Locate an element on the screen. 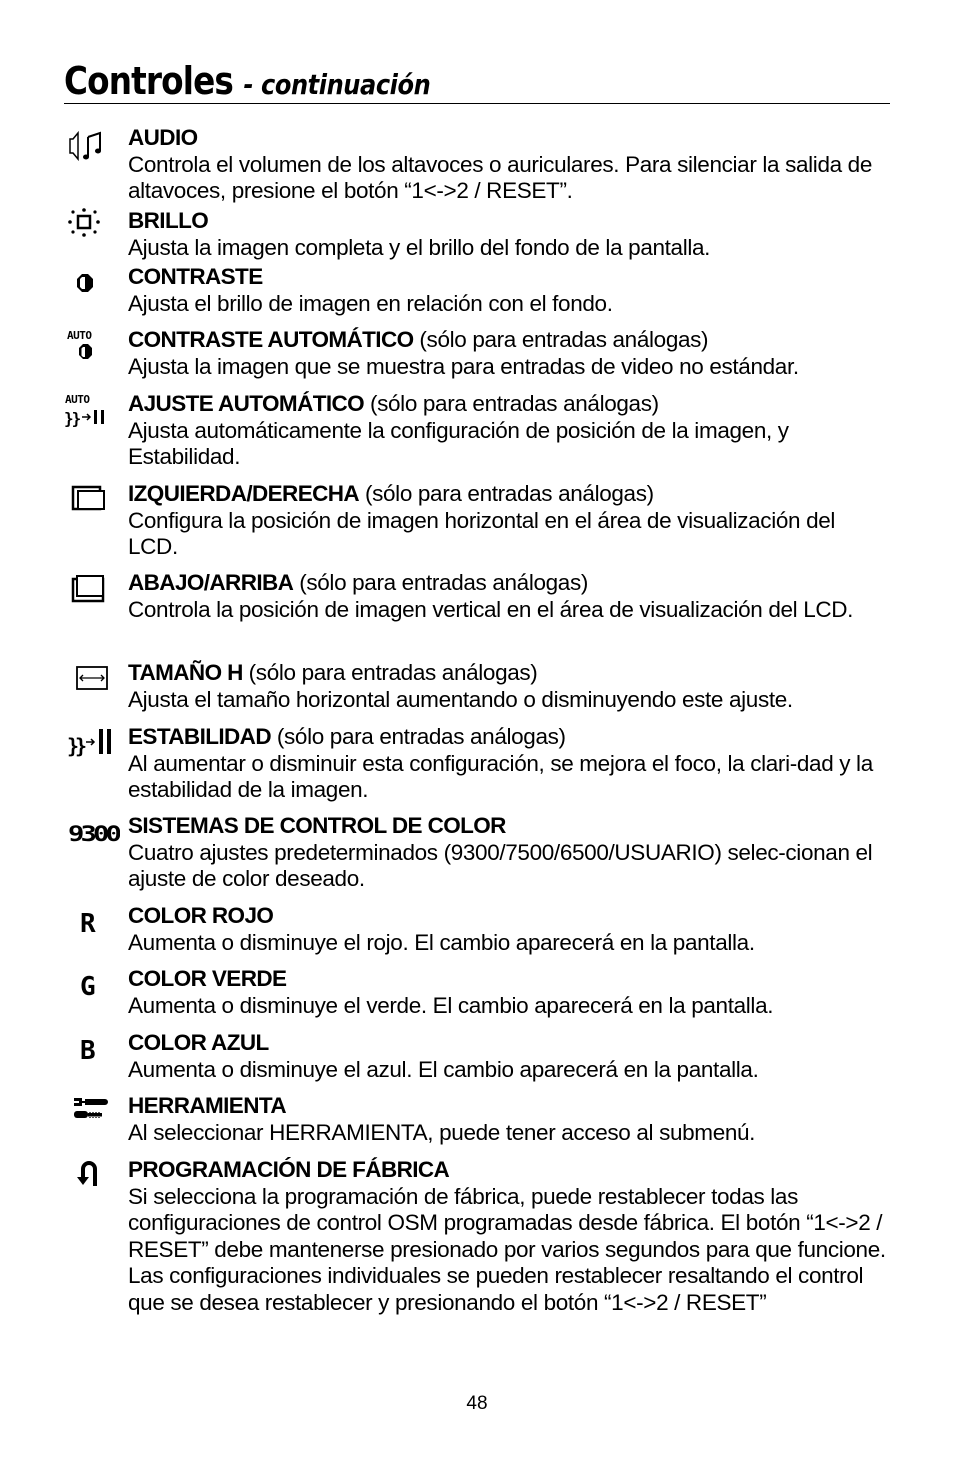  entry-heading: CONTRASTE AUTOMÁTICO is located at coordinates (271, 339).